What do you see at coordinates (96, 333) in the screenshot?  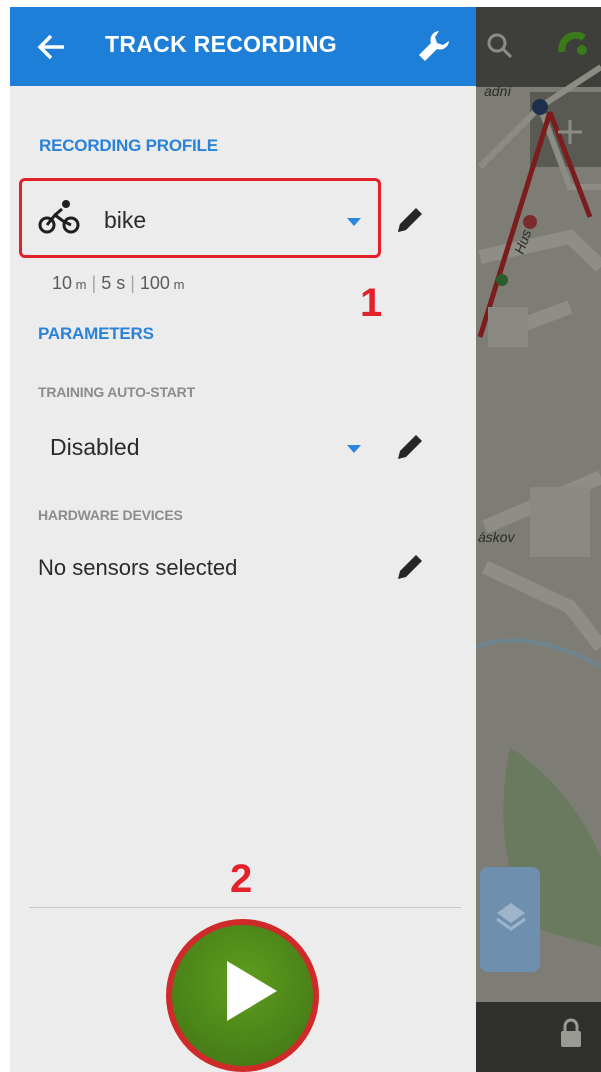 I see `parameters-heading: PARAMETERS` at bounding box center [96, 333].